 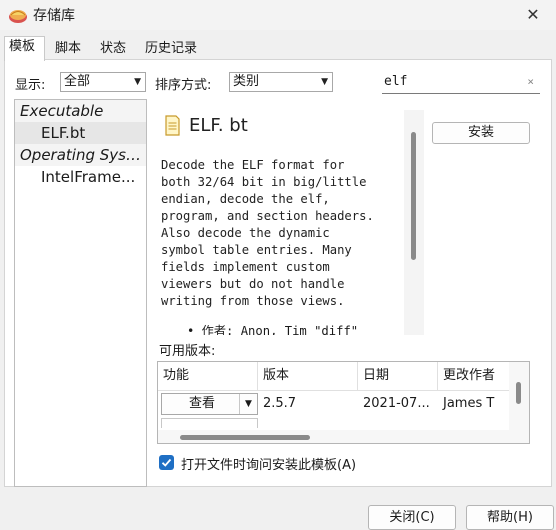 I want to click on close-window-icon: ✕, so click(x=533, y=15).